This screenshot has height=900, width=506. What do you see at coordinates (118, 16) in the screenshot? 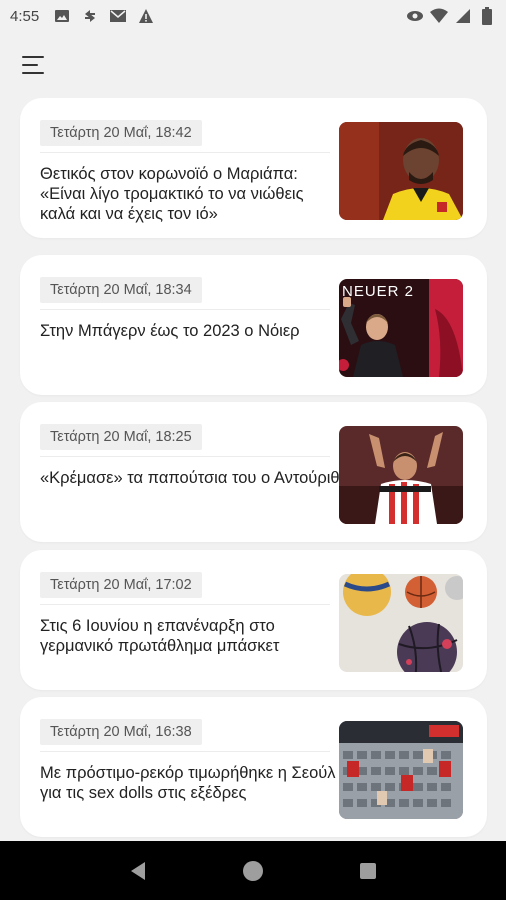
I see `mail-icon` at bounding box center [118, 16].